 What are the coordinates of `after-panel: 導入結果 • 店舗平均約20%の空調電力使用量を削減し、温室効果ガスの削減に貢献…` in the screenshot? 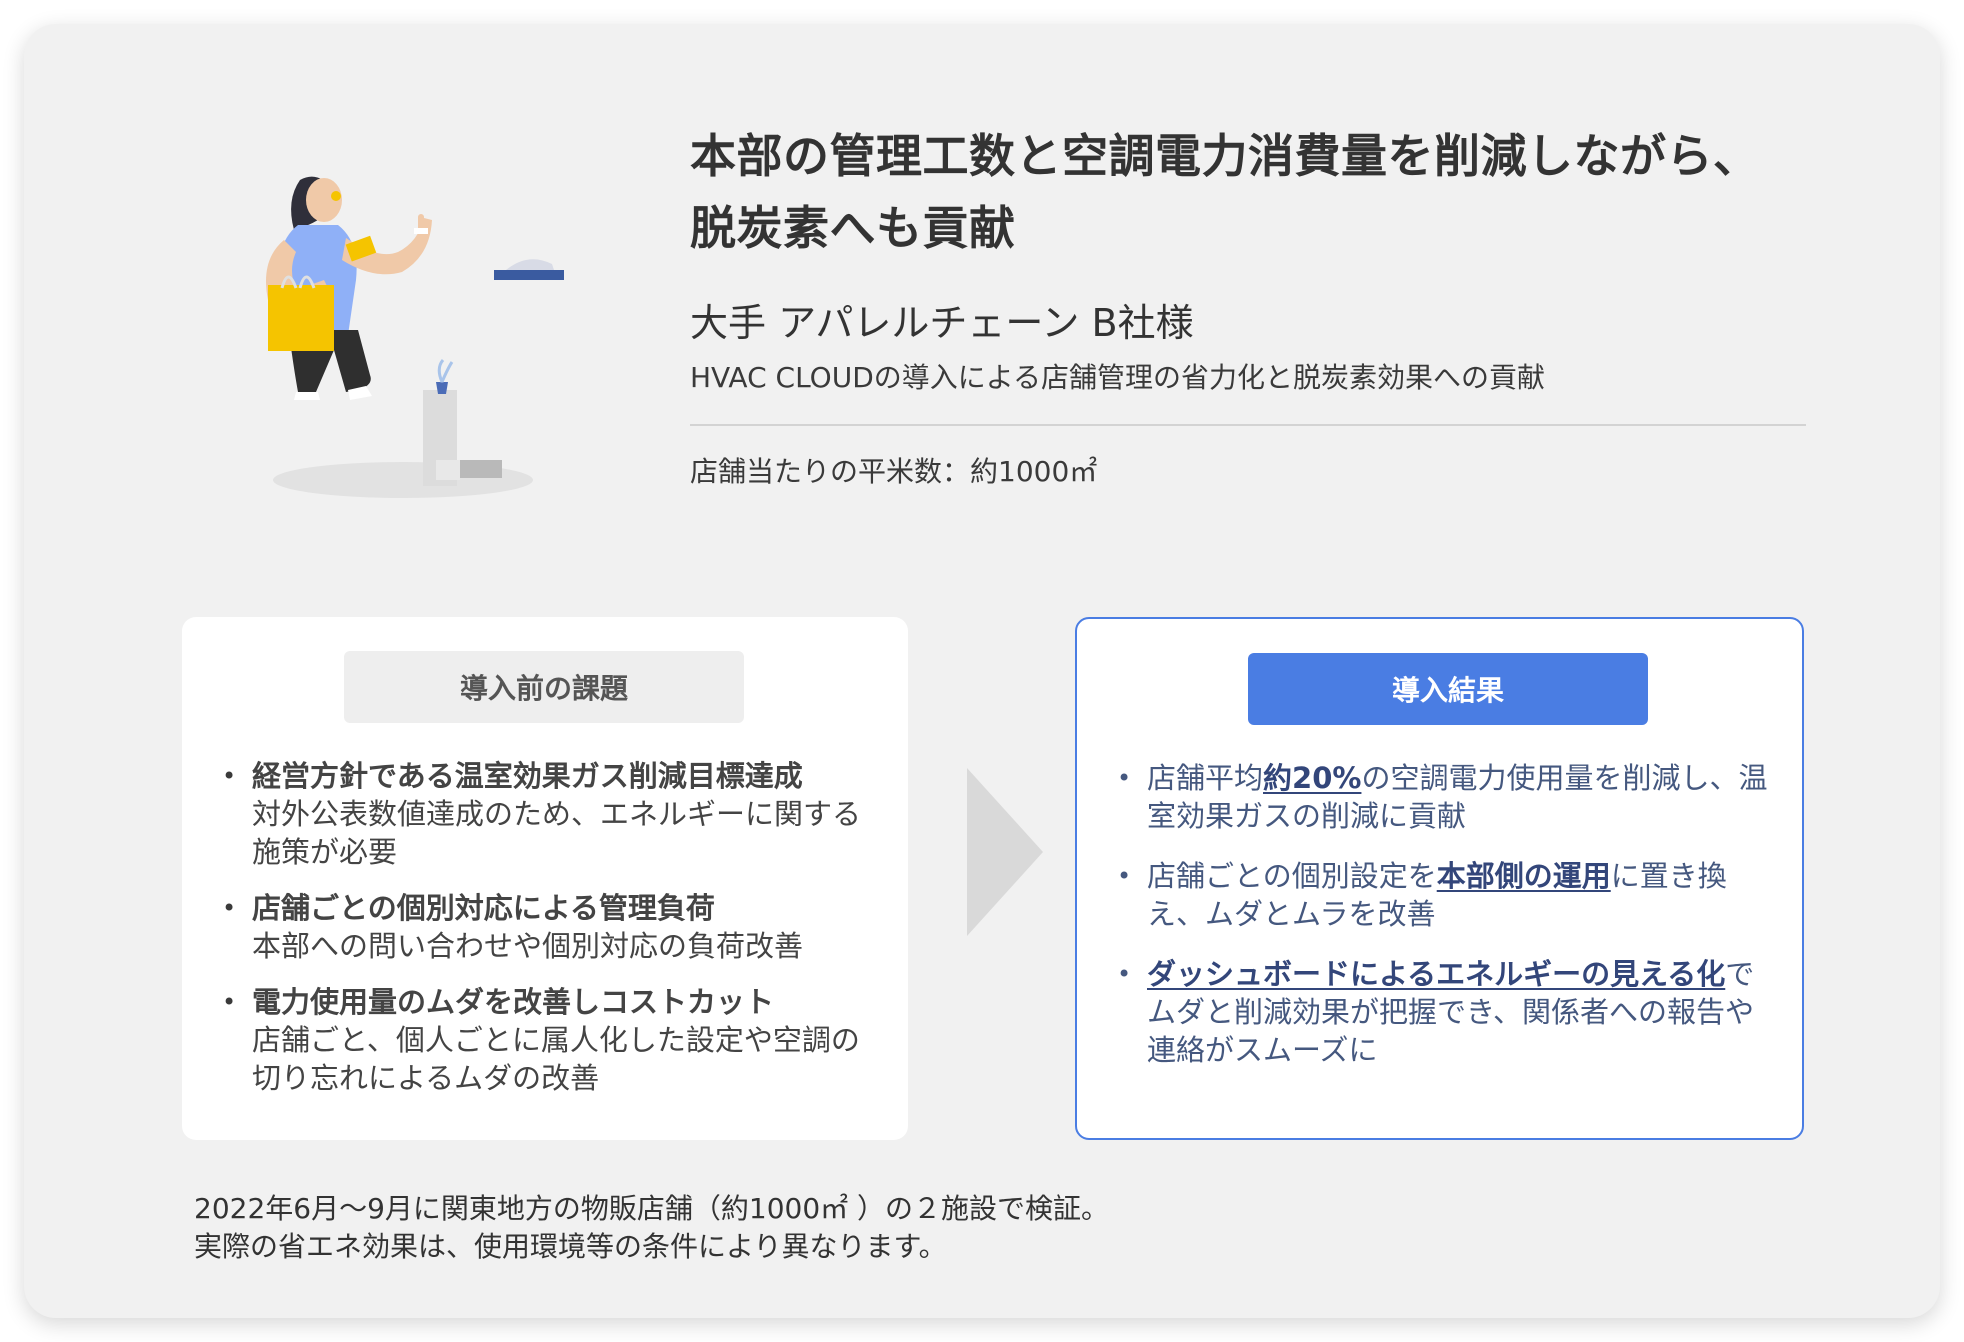 It's located at (1439, 878).